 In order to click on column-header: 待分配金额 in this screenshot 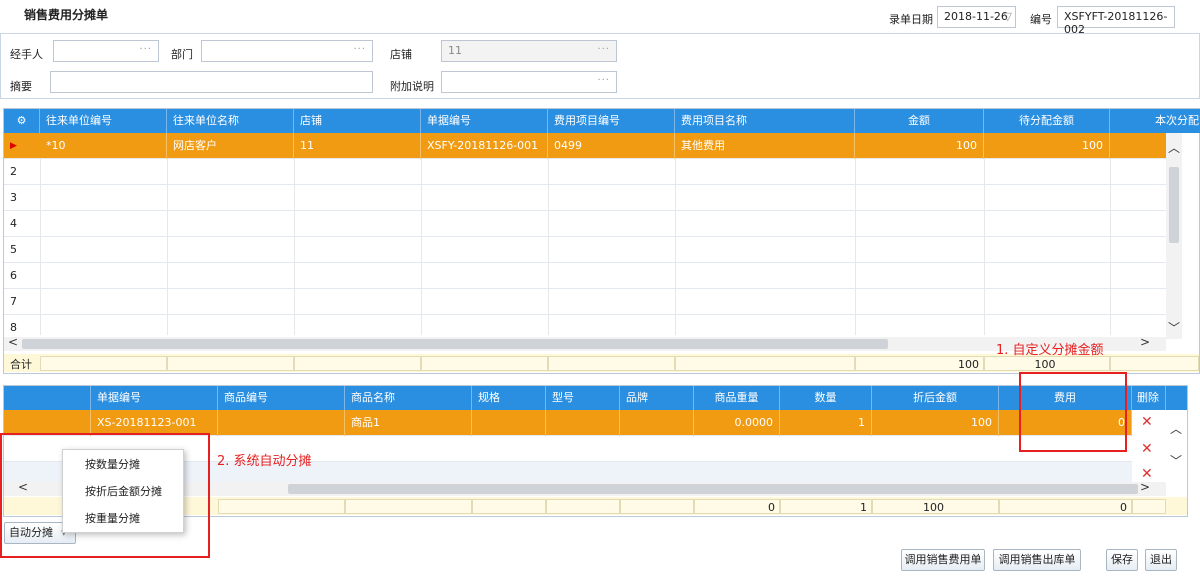, I will do `click(1047, 121)`.